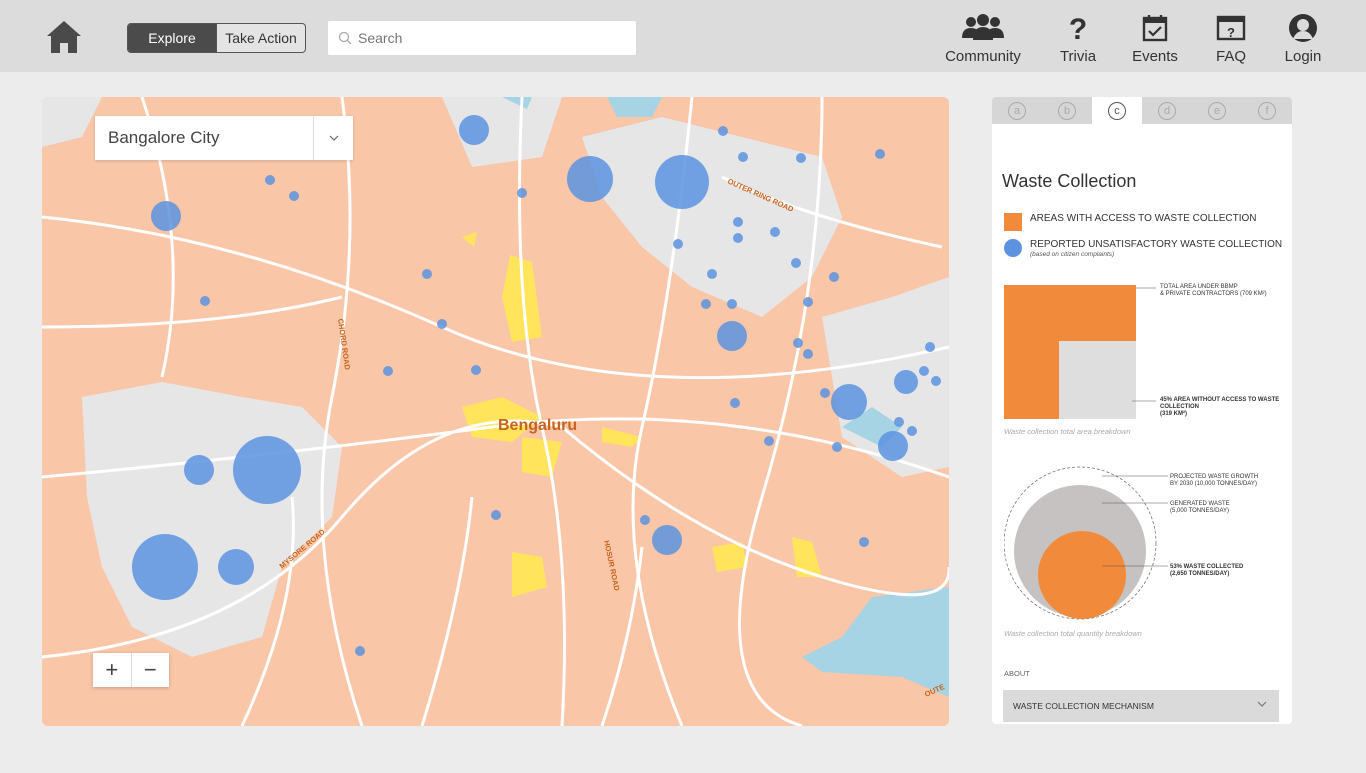  Describe the element at coordinates (1220, 400) in the screenshot. I see `uncovered-line1: 45% AREA WITHOUT ACCESS TO WASTE` at that location.